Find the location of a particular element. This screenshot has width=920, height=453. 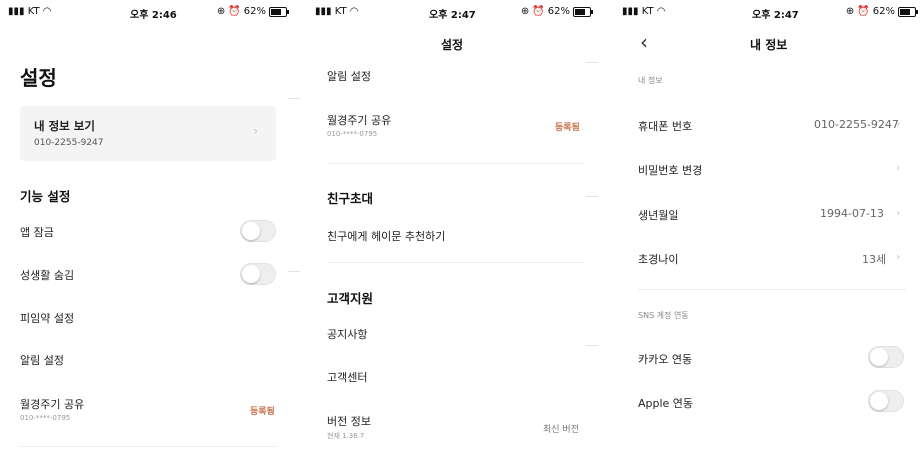

birthdate-label: 생년월일 is located at coordinates (658, 215).